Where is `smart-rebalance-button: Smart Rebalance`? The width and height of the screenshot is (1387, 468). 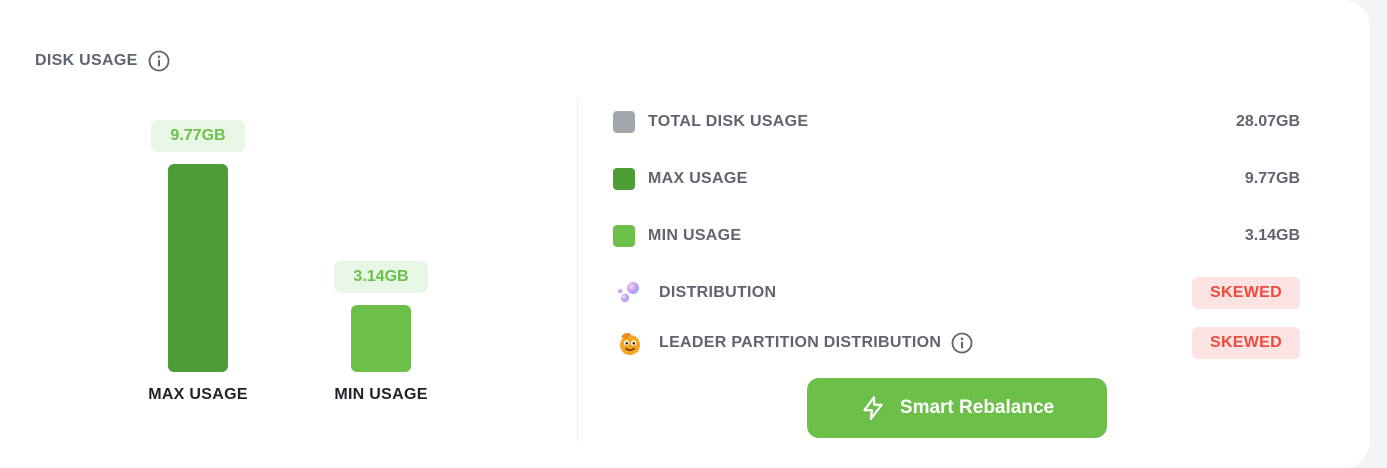
smart-rebalance-button: Smart Rebalance is located at coordinates (957, 408).